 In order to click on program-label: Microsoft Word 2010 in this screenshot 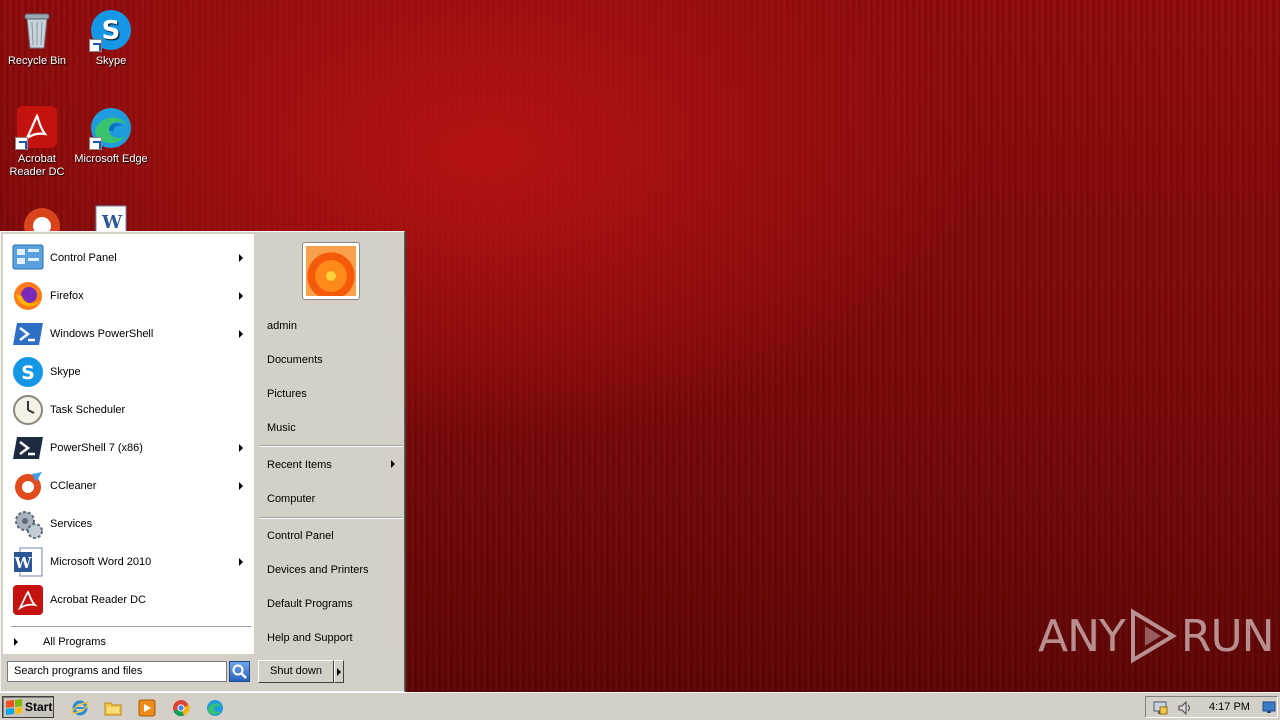, I will do `click(101, 562)`.